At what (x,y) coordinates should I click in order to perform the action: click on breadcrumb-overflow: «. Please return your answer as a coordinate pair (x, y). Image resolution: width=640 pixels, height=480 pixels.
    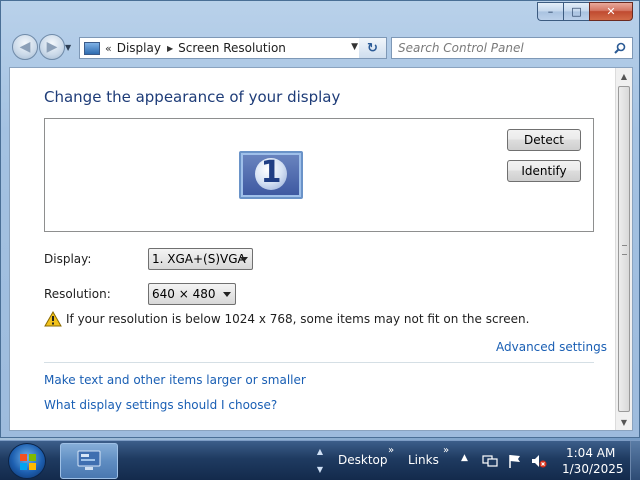
    Looking at the image, I should click on (108, 48).